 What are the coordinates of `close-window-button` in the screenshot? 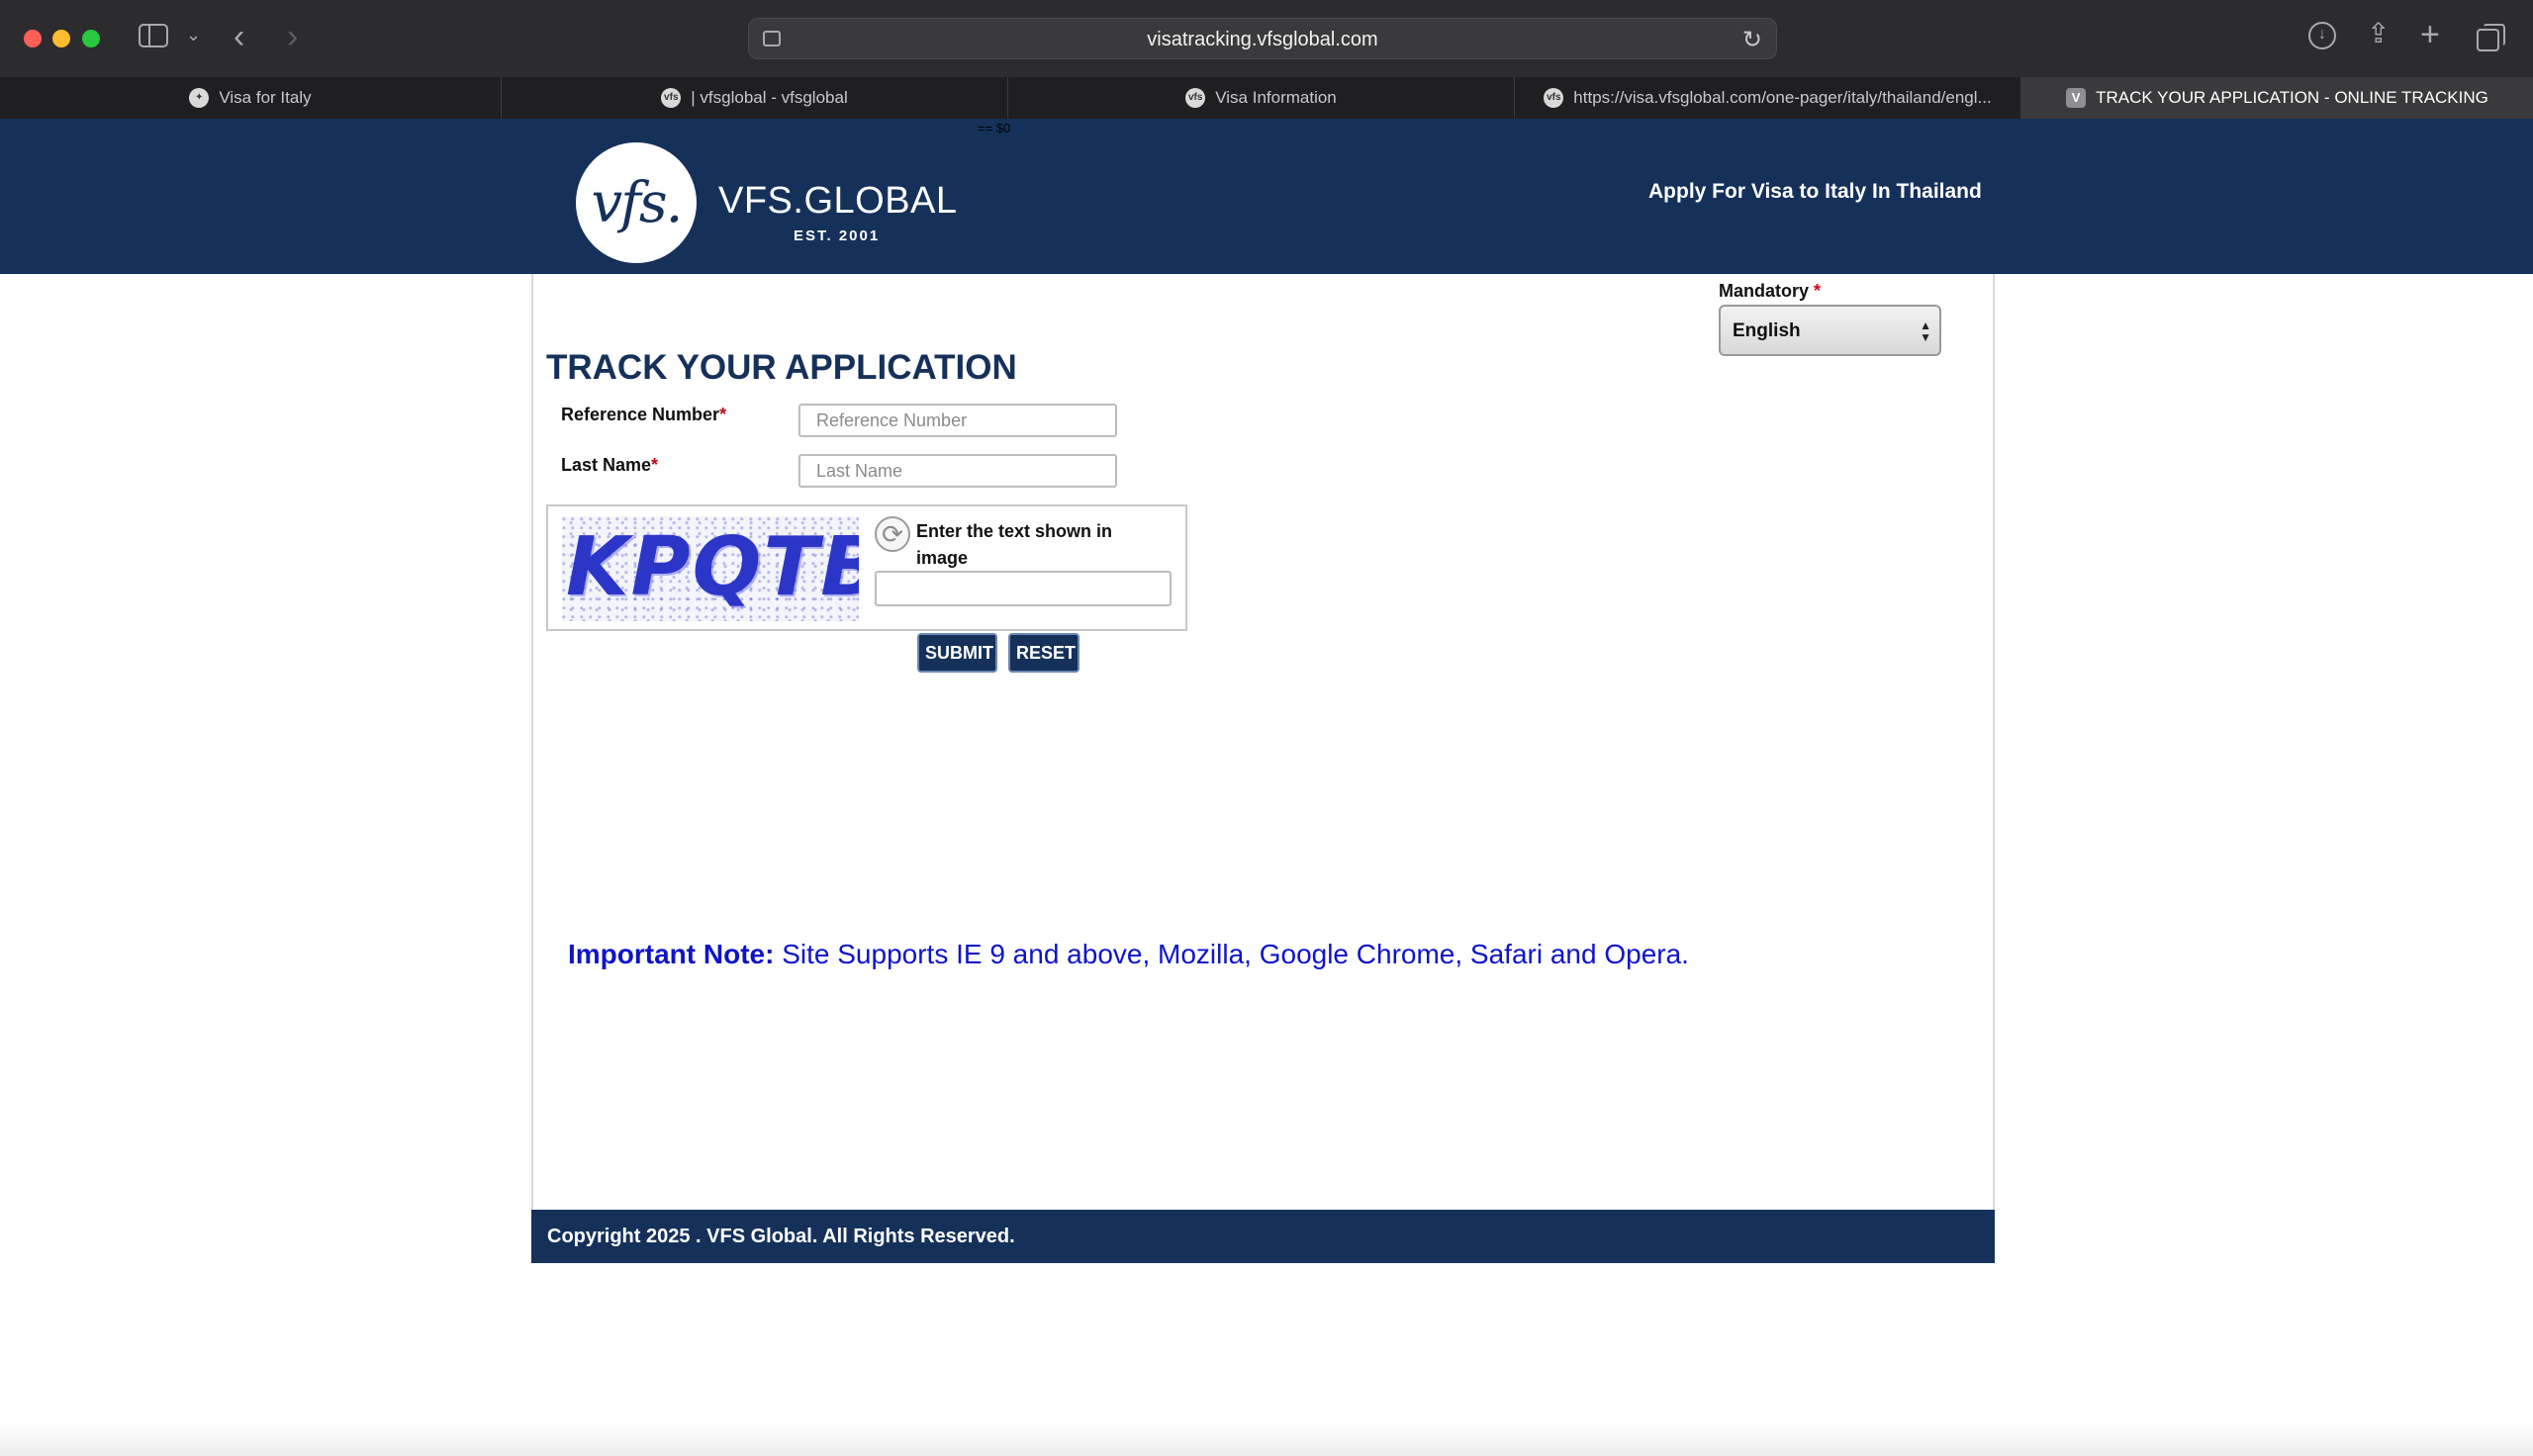 It's located at (33, 38).